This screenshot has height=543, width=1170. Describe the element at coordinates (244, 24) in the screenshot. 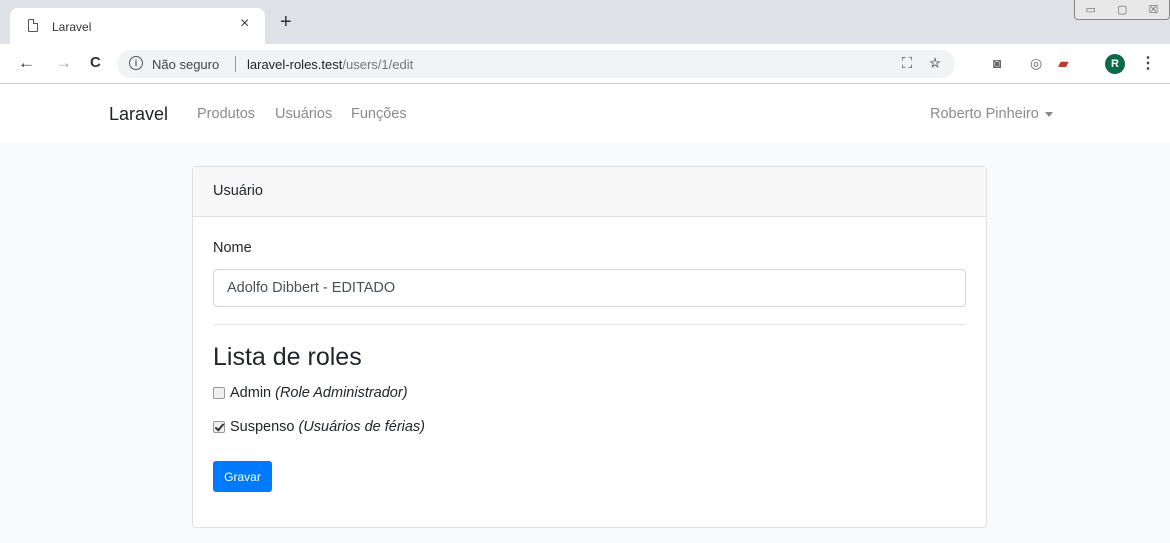

I see `close-tab-icon: ×` at that location.